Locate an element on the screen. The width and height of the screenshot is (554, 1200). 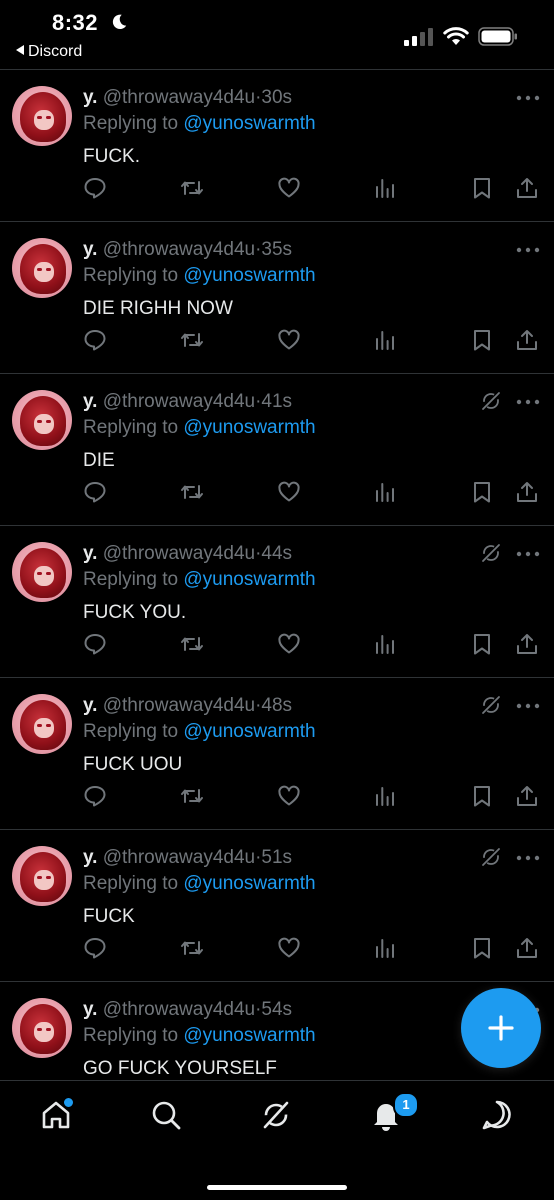
tab-home is located at coordinates (57, 1114).